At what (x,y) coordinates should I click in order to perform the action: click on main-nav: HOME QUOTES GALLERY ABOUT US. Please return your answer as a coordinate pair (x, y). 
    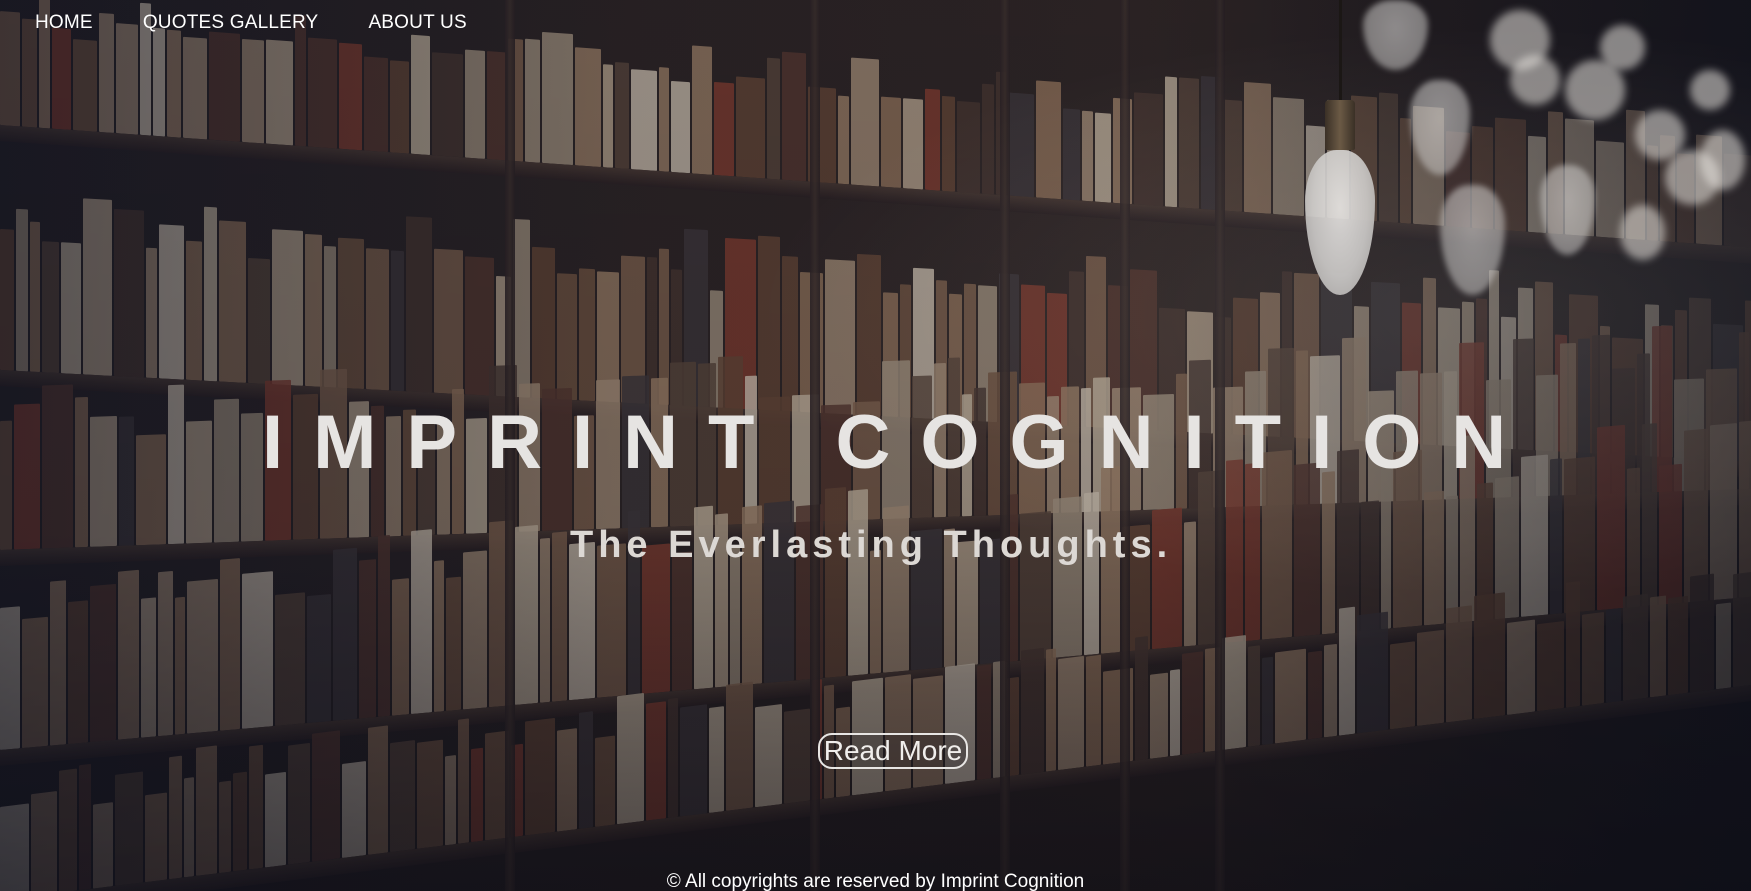
    Looking at the image, I should click on (251, 23).